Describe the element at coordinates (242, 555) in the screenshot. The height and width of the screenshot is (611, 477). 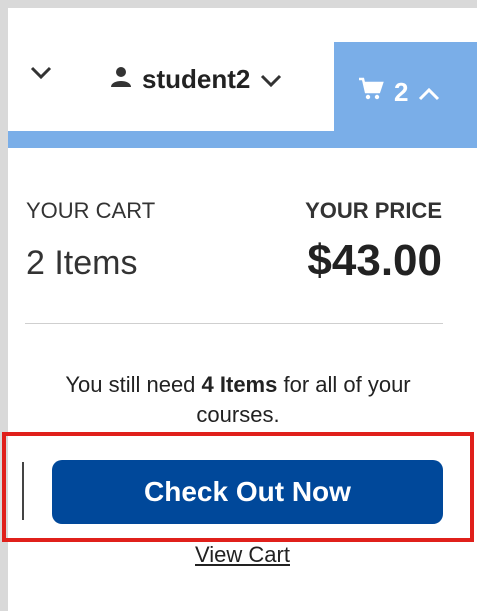
I see `view-cart-link: View Cart` at that location.